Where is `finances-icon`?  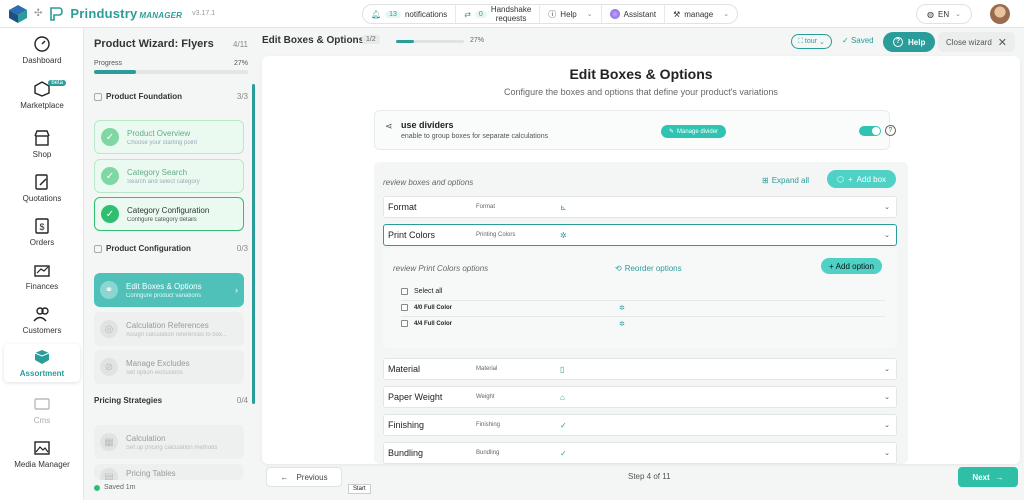 finances-icon is located at coordinates (42, 271).